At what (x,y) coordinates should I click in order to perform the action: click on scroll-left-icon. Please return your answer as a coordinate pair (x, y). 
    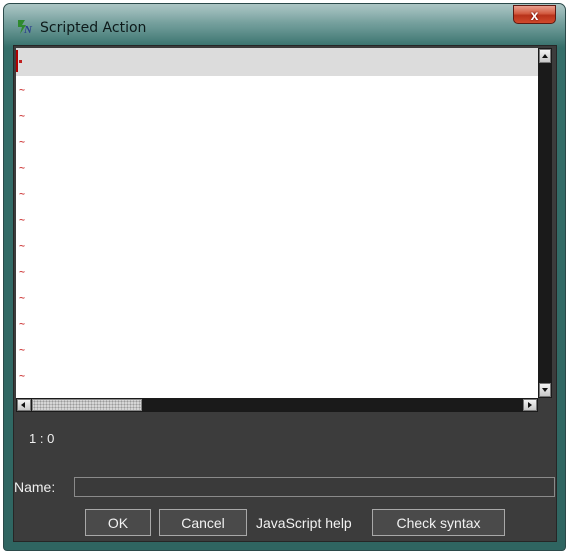
    Looking at the image, I should click on (24, 405).